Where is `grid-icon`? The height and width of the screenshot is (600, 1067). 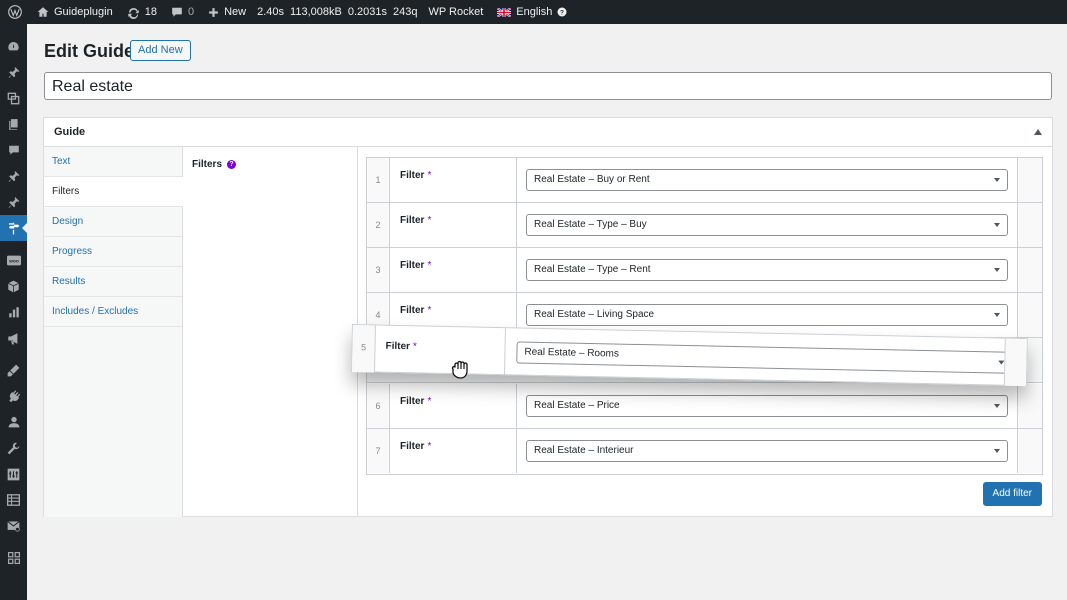 grid-icon is located at coordinates (13, 558).